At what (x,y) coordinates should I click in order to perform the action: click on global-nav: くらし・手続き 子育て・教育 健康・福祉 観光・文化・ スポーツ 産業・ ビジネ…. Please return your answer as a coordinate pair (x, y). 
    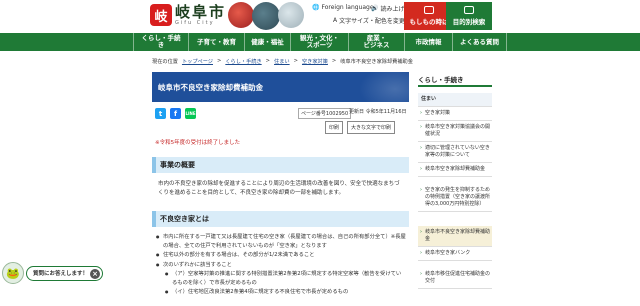
    Looking at the image, I should click on (320, 42).